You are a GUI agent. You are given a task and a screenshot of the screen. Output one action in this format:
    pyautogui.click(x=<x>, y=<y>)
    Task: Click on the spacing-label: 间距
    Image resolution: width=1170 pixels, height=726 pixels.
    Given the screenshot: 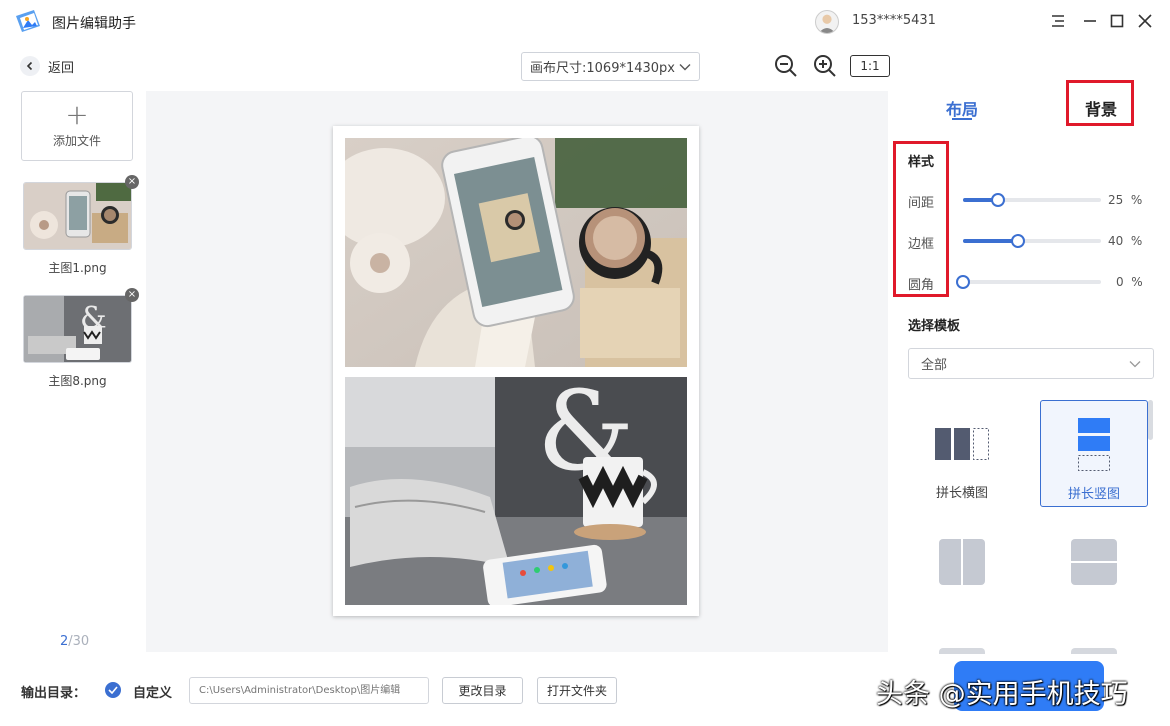 What is the action you would take?
    pyautogui.click(x=921, y=203)
    